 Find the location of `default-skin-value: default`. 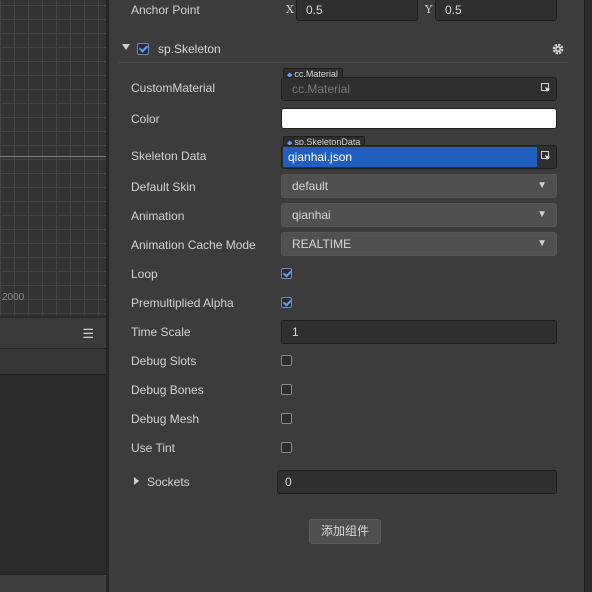

default-skin-value: default is located at coordinates (310, 186).